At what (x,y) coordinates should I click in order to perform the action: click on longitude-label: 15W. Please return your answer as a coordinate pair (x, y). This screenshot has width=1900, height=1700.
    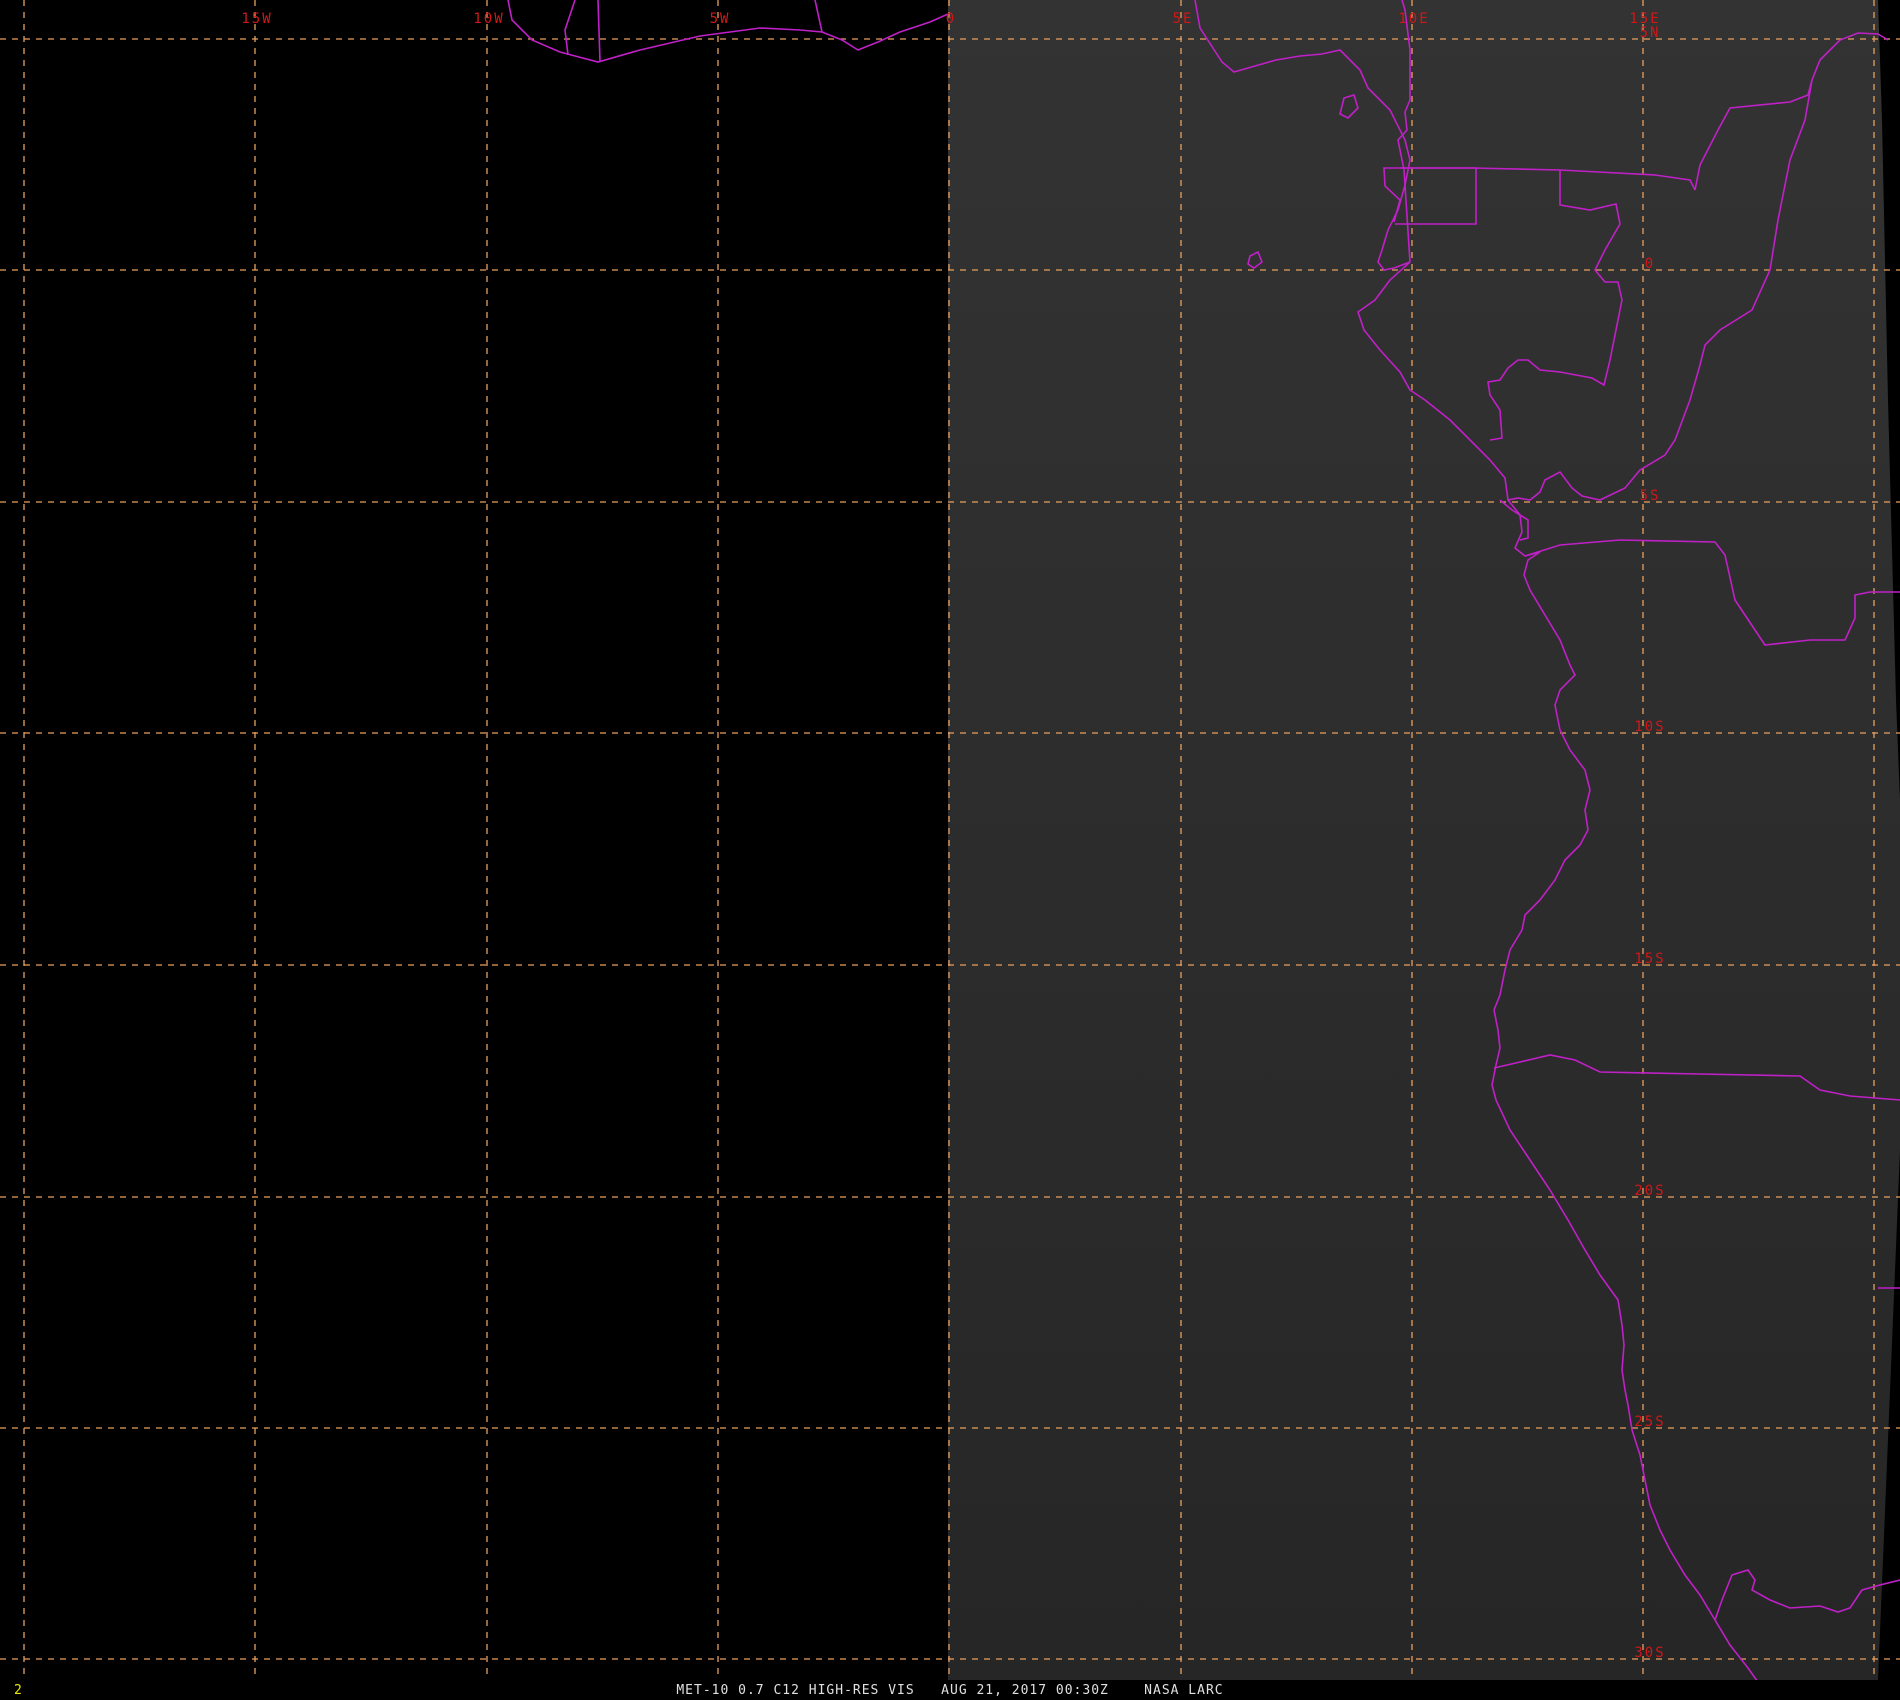
    Looking at the image, I should click on (256, 19).